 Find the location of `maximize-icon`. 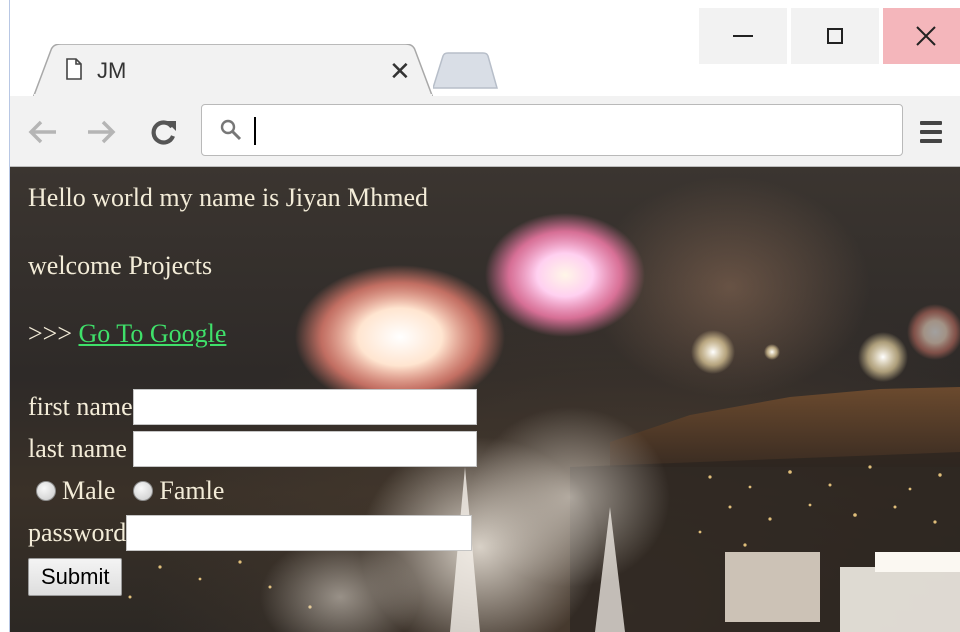

maximize-icon is located at coordinates (835, 36).